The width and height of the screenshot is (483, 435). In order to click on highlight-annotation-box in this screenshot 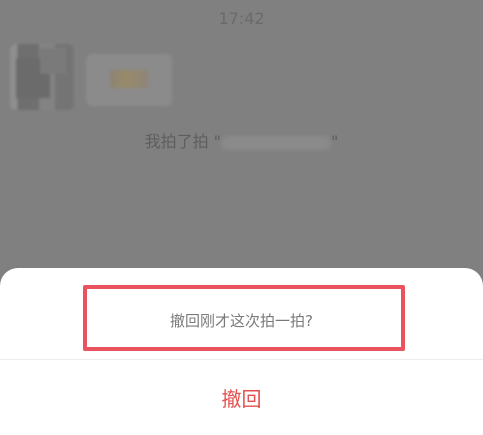, I will do `click(244, 318)`.